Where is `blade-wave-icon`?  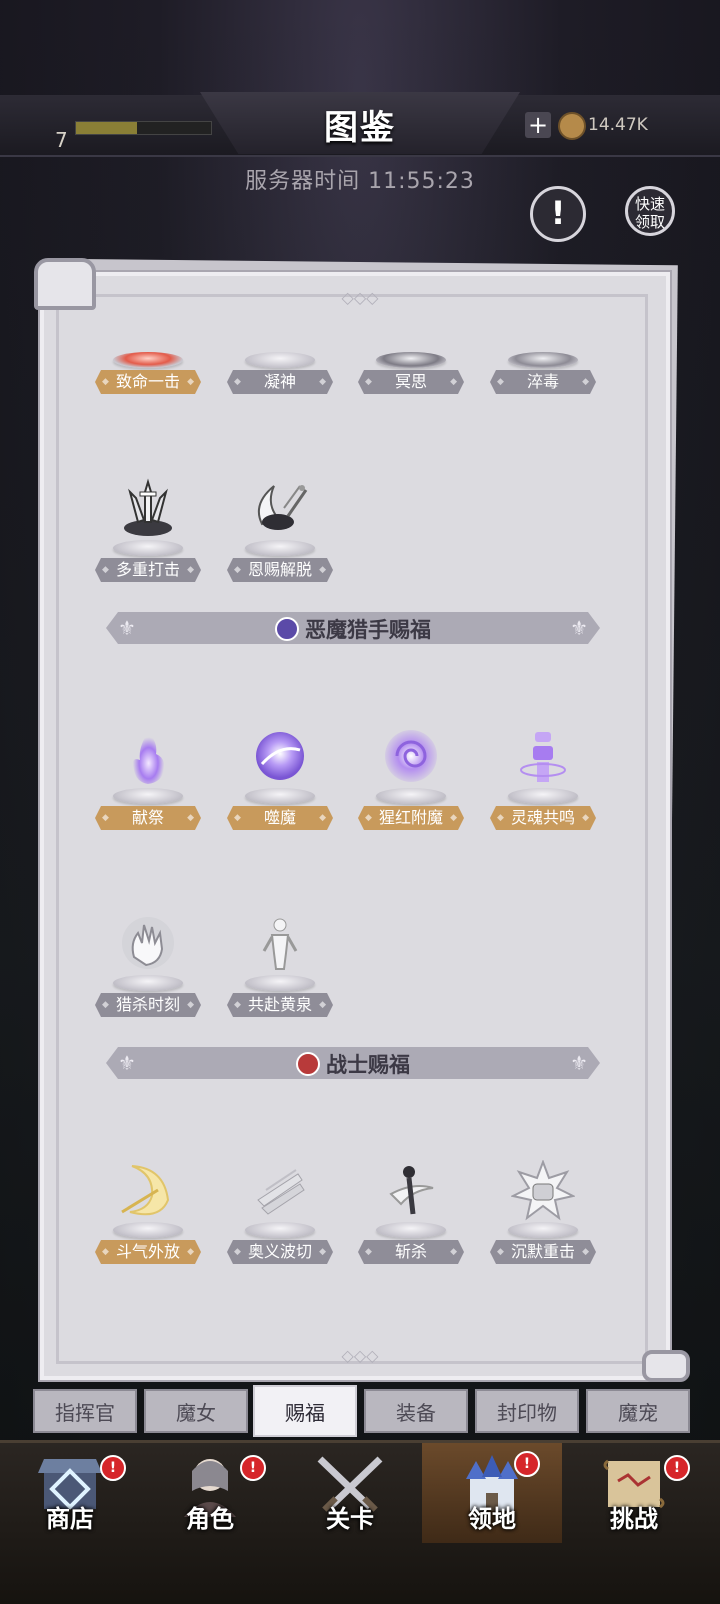 blade-wave-icon is located at coordinates (281, 1192).